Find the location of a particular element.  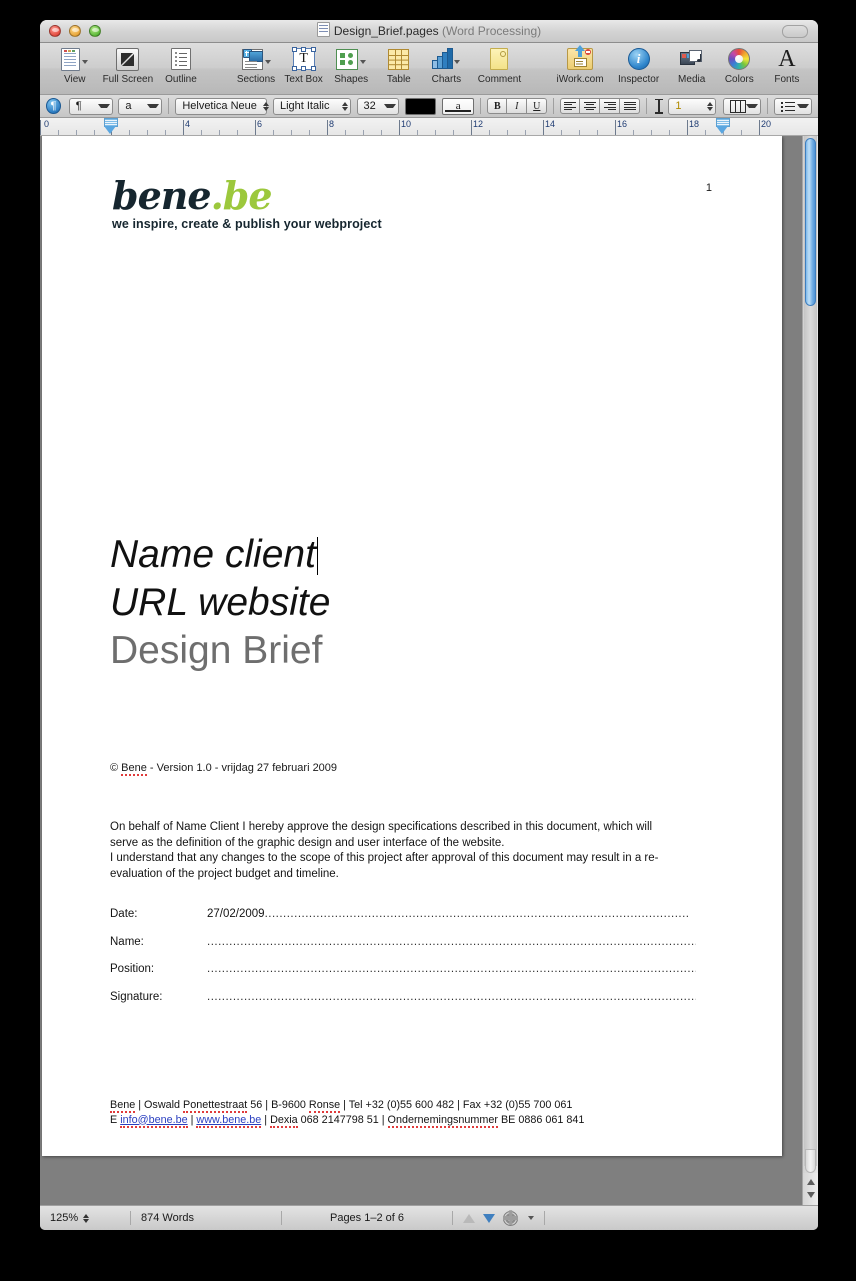

status-bar-filler is located at coordinates (681, 1218).